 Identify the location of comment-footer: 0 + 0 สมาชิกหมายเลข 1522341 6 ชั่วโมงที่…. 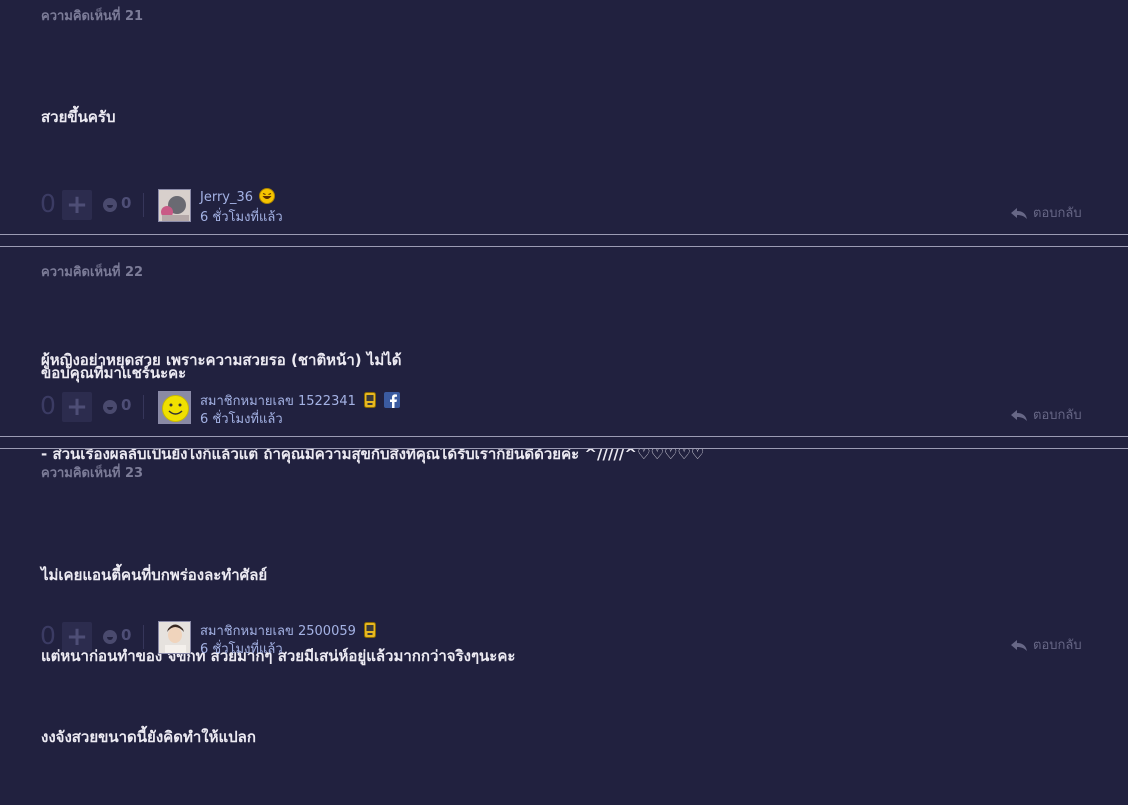
(564, 411).